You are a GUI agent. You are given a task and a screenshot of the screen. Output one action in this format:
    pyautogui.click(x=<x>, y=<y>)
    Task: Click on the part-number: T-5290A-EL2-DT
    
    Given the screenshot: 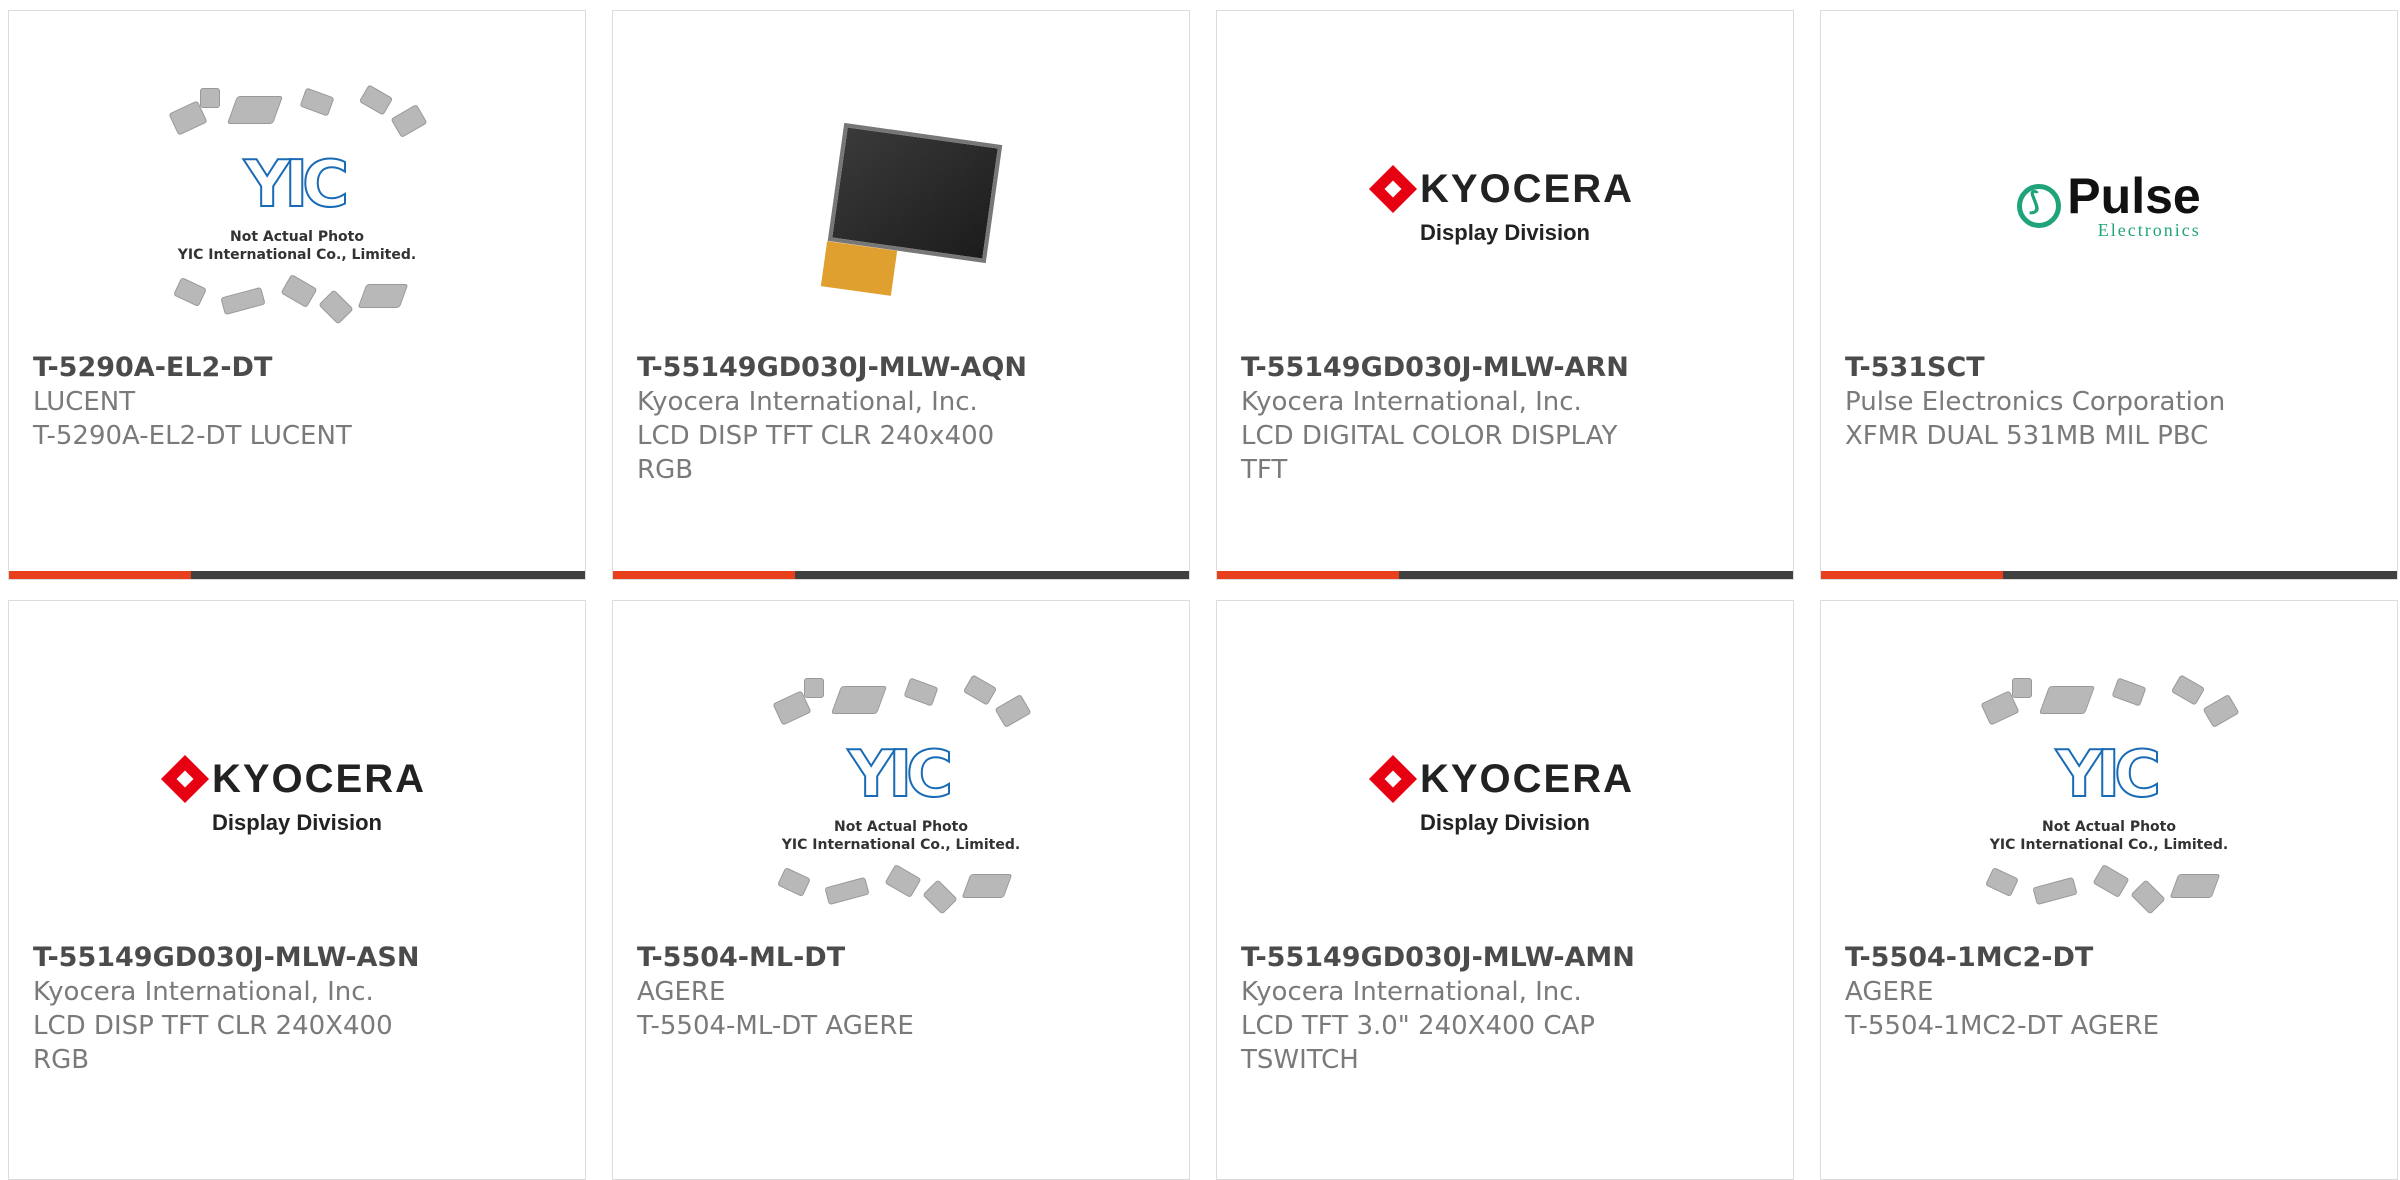 What is the action you would take?
    pyautogui.click(x=297, y=368)
    